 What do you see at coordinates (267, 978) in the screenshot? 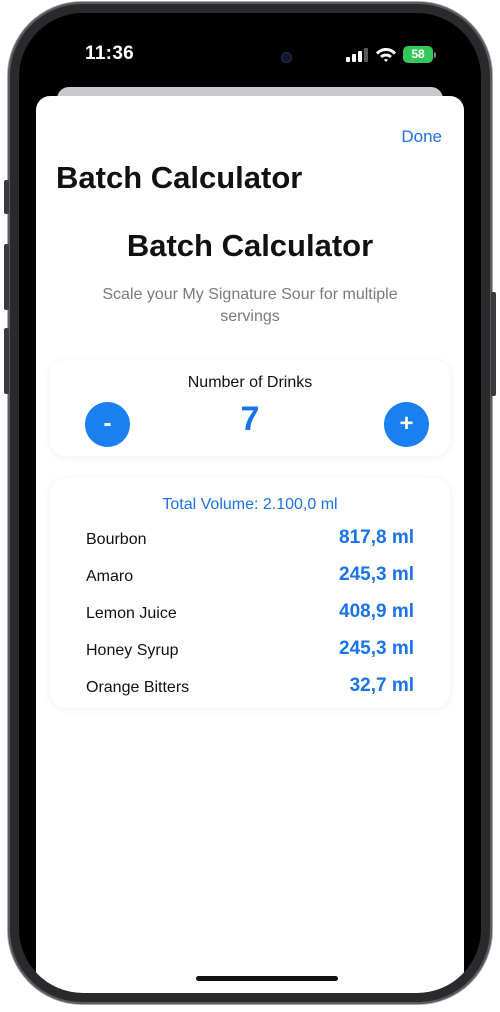
I see `home-indicator` at bounding box center [267, 978].